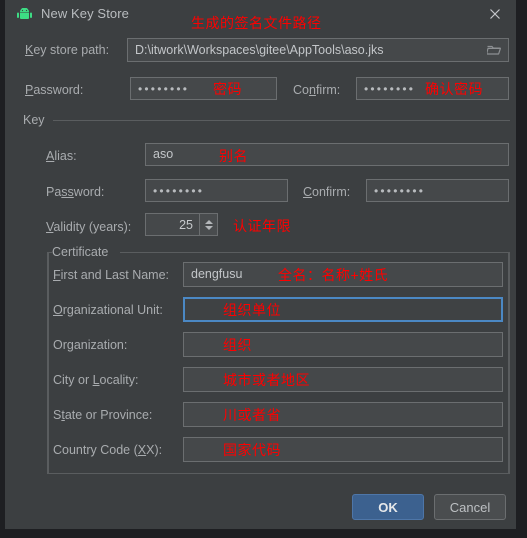 The height and width of the screenshot is (538, 527). Describe the element at coordinates (80, 252) in the screenshot. I see `certificate-group-title: Certificate` at that location.